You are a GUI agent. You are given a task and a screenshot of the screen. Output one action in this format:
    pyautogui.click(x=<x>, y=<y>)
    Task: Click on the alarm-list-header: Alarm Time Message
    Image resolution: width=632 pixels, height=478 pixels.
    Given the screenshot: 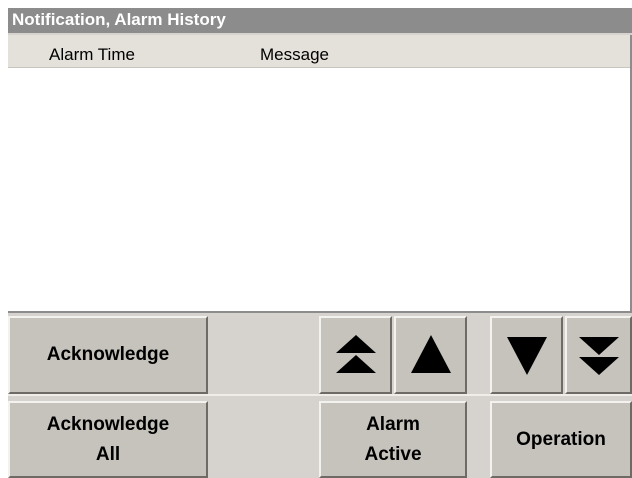 What is the action you would take?
    pyautogui.click(x=319, y=51)
    